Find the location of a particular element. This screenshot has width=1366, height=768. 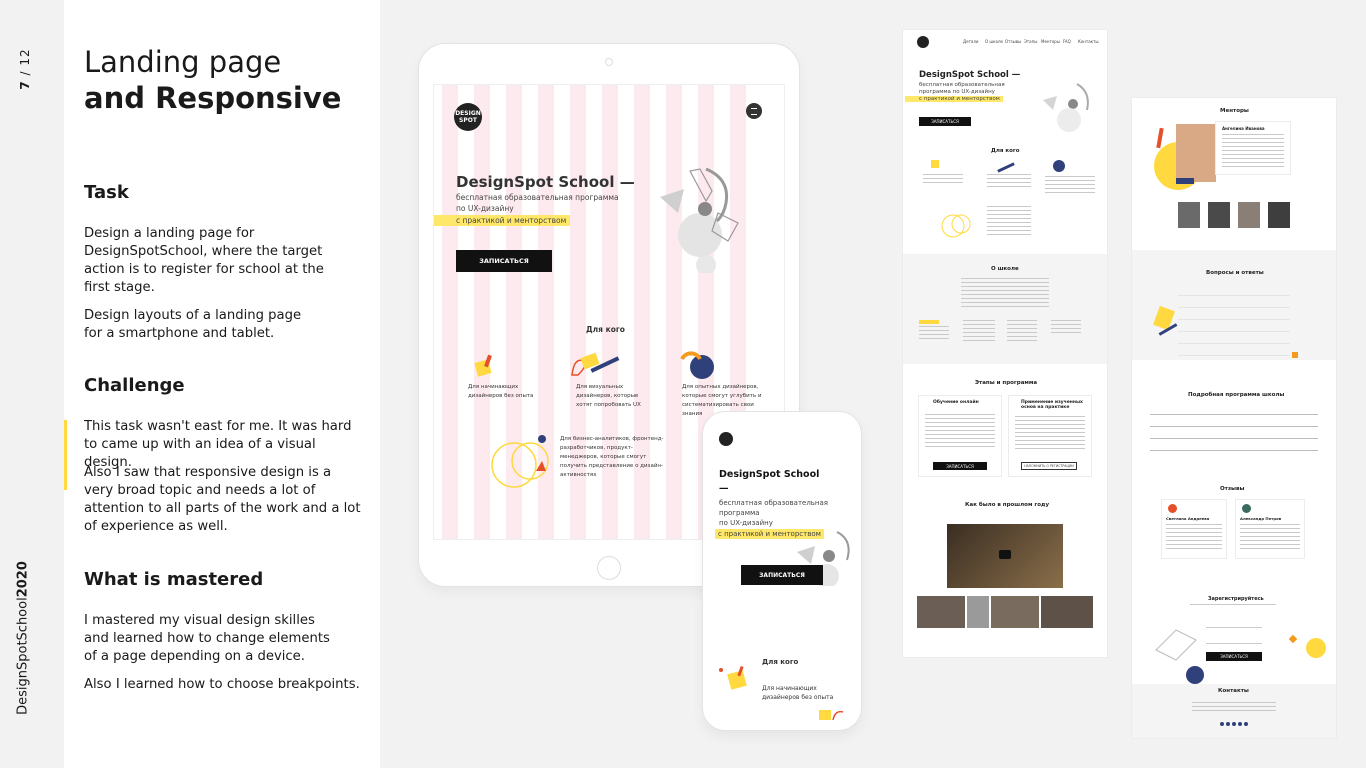

desk1-cta-button: ЗАПИСАТЬСЯ is located at coordinates (945, 121).